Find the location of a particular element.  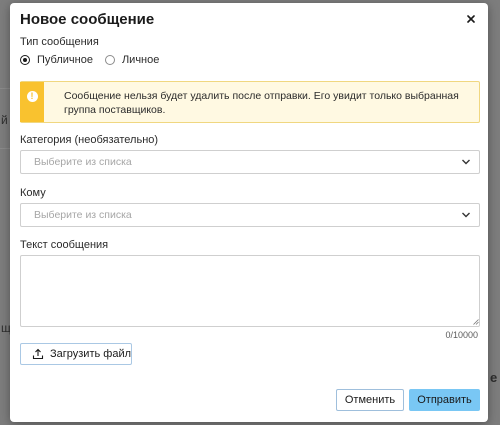

background-header-bar is located at coordinates (5, 88).